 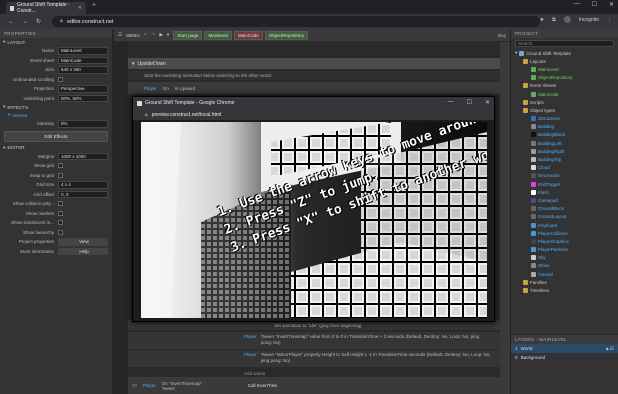 What do you see at coordinates (120, 35) in the screenshot?
I see `menu-icon: ☰` at bounding box center [120, 35].